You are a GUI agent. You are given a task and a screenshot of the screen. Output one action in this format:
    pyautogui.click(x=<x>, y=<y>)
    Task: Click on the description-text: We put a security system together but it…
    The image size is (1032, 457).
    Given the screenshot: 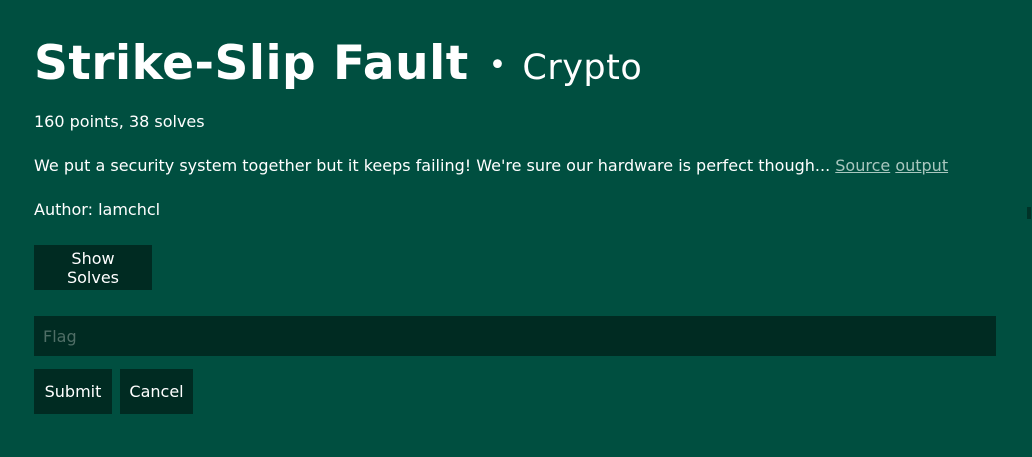 What is the action you would take?
    pyautogui.click(x=432, y=165)
    